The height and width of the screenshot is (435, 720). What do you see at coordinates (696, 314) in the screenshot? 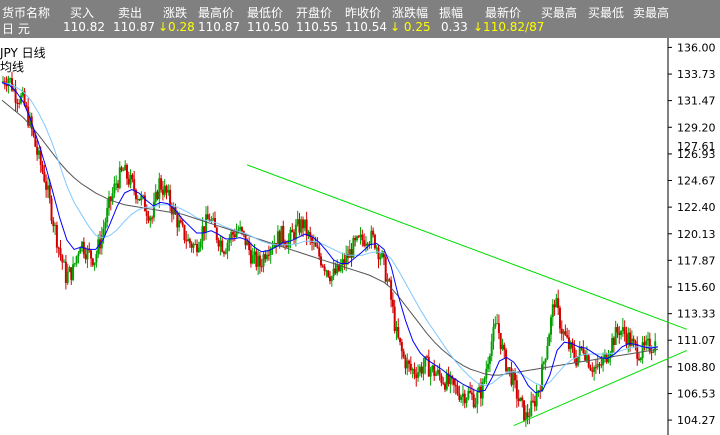
I see `y-tick-label: 113.33` at bounding box center [696, 314].